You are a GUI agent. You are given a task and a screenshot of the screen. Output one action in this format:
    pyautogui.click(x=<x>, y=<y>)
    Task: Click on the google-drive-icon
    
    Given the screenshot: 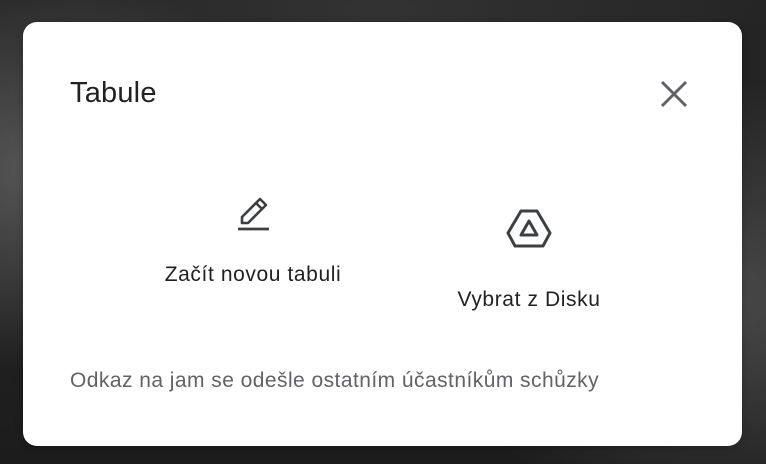 What is the action you would take?
    pyautogui.click(x=529, y=228)
    